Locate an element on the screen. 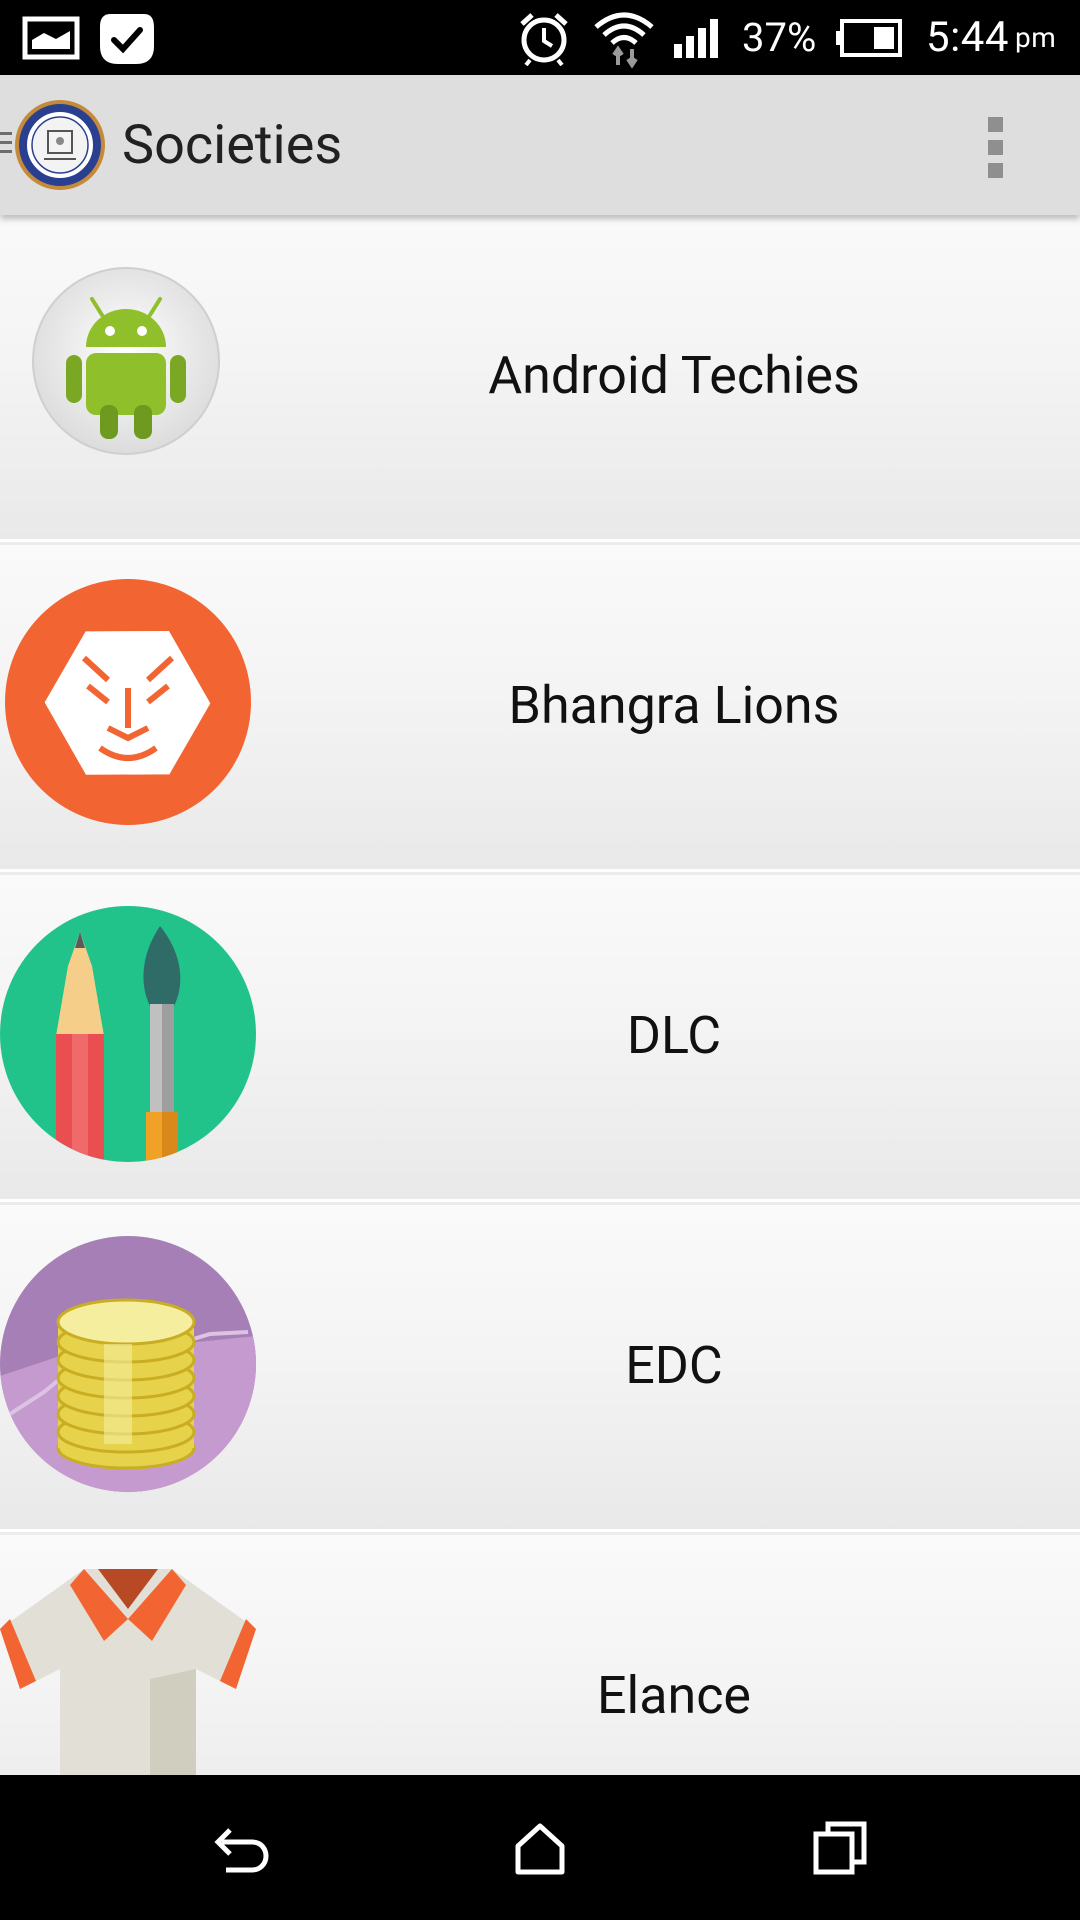 This screenshot has height=1920, width=1080. pencil-brush-icon is located at coordinates (128, 1034).